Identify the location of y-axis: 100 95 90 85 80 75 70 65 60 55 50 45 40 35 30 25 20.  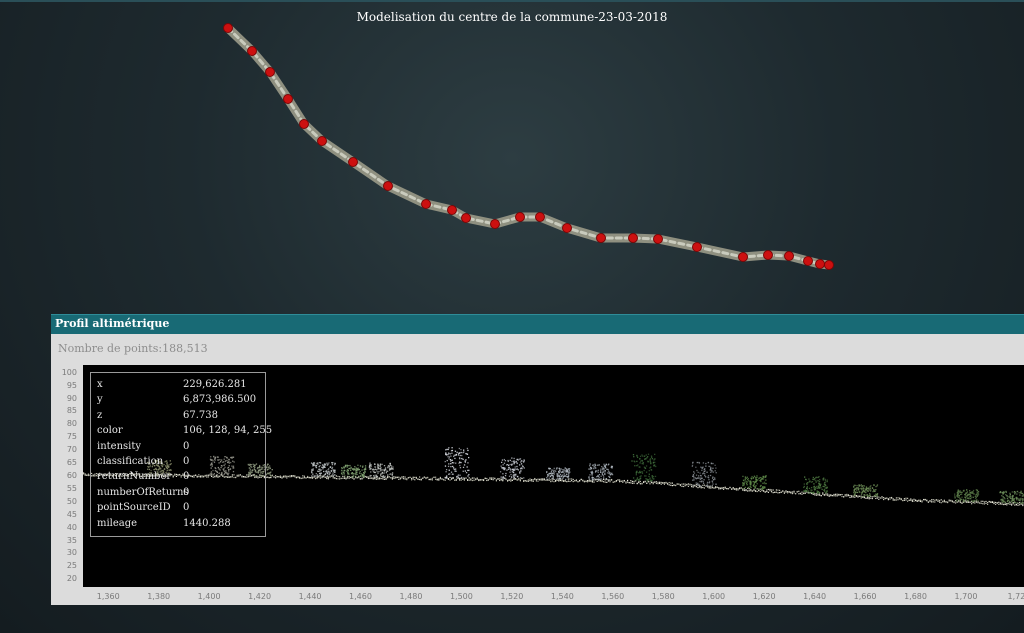
(66, 476).